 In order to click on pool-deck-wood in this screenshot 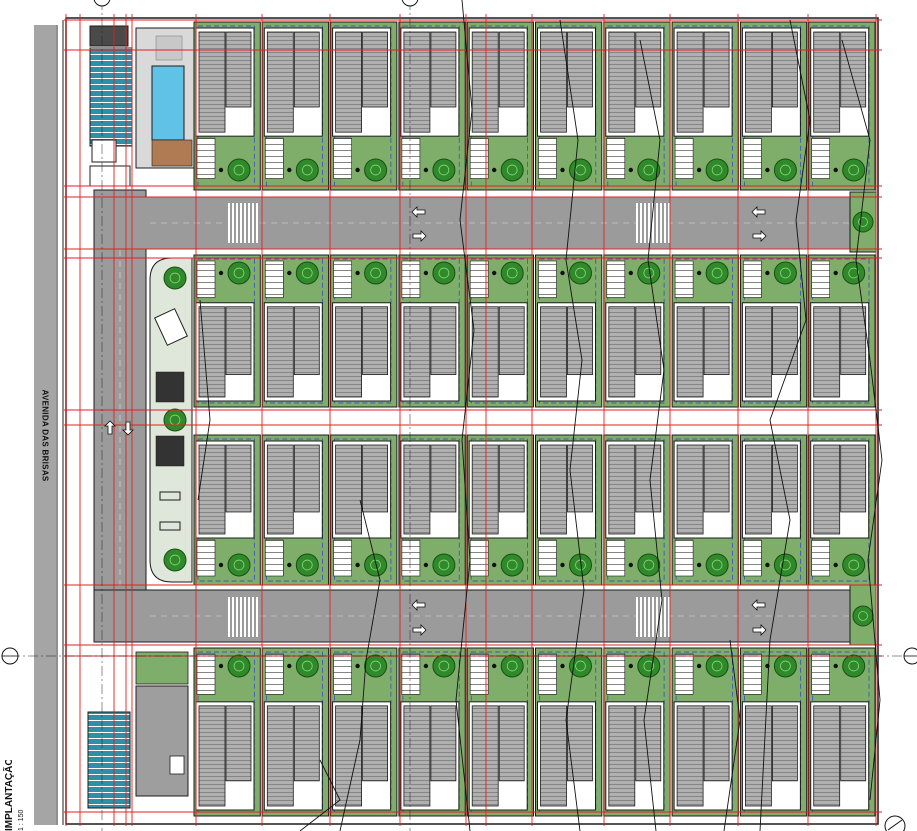, I will do `click(172, 153)`.